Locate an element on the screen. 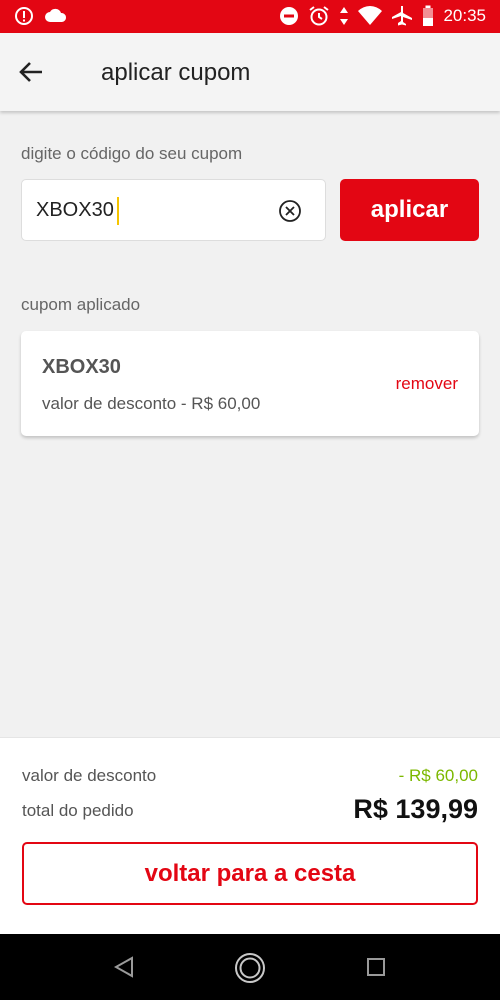 Image resolution: width=500 pixels, height=1000 pixels. applied-coupon-code: XBOX30 is located at coordinates (81, 367).